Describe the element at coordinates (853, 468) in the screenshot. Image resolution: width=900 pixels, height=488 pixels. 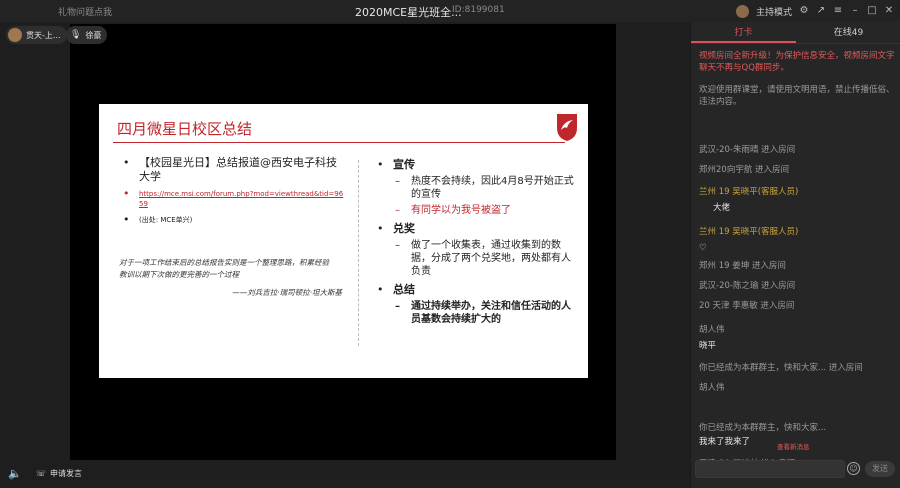
I see `emoji-icon: ☺` at that location.